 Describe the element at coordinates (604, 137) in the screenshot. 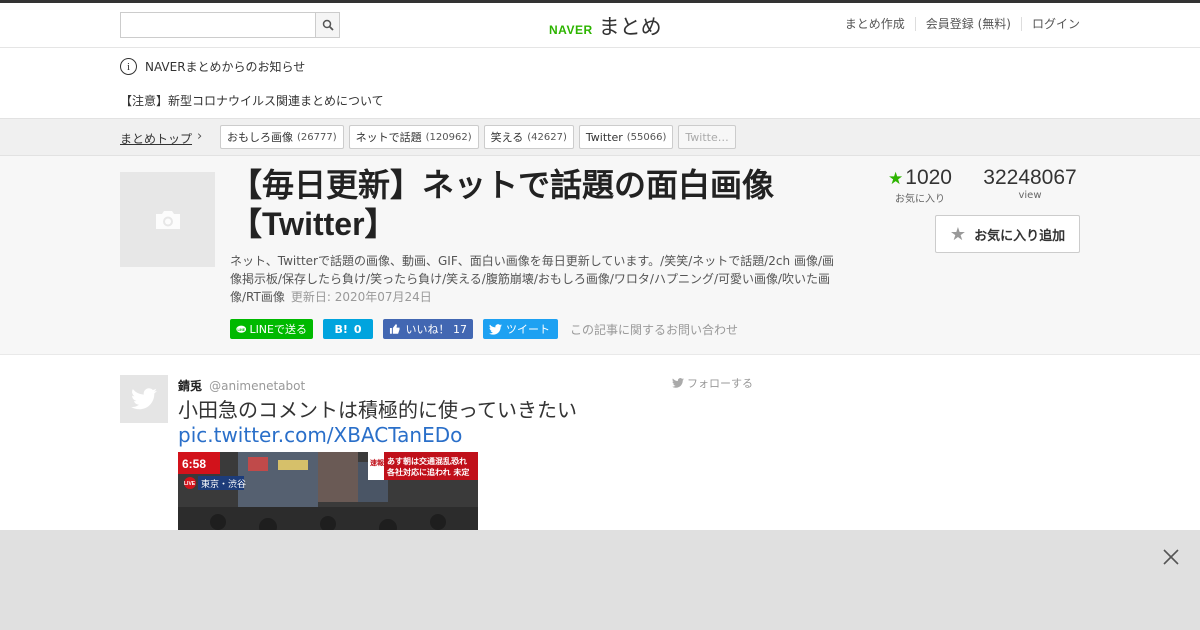

I see `tag-label: Twitter` at that location.